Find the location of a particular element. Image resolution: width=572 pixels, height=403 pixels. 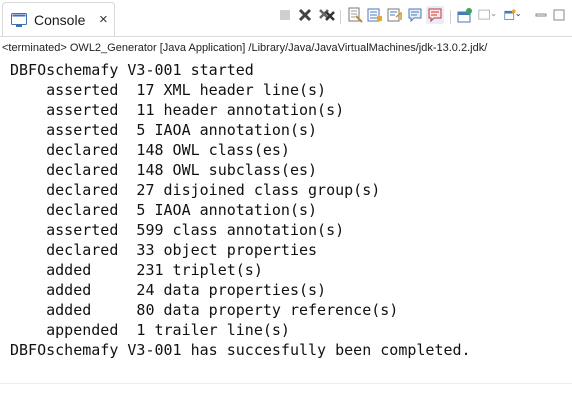

view-tab-bar: Console × is located at coordinates (286, 18).